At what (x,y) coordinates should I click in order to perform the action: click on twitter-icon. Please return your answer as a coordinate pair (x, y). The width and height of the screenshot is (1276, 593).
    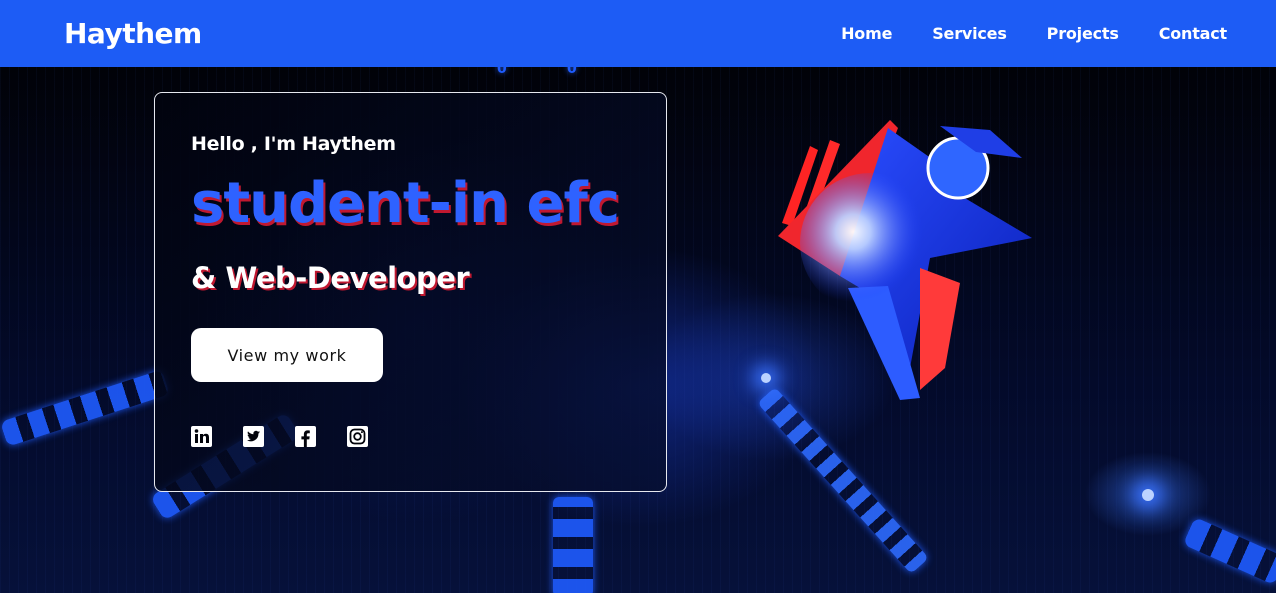
    Looking at the image, I should click on (253, 436).